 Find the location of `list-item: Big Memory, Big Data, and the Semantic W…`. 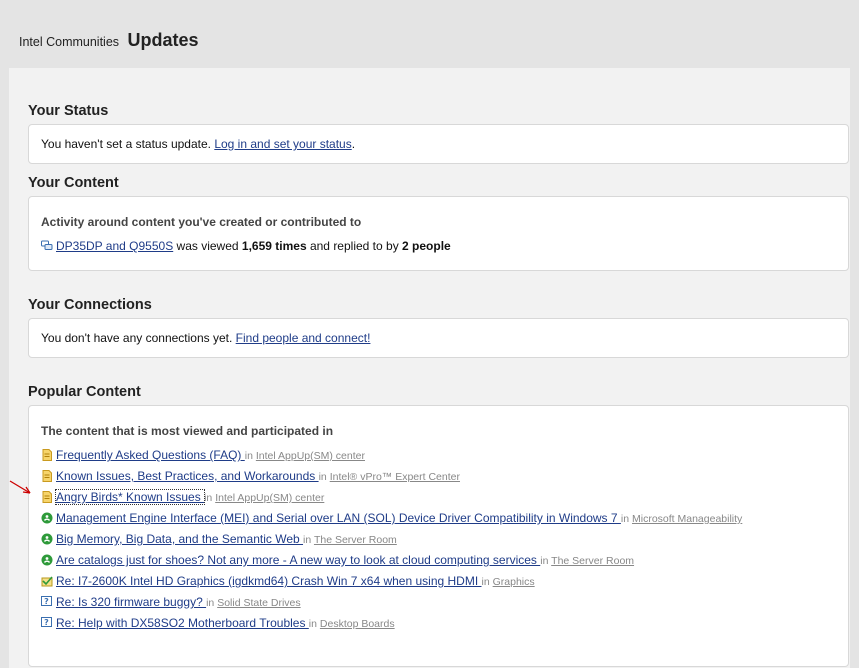

list-item: Big Memory, Big Data, and the Semantic W… is located at coordinates (219, 539).